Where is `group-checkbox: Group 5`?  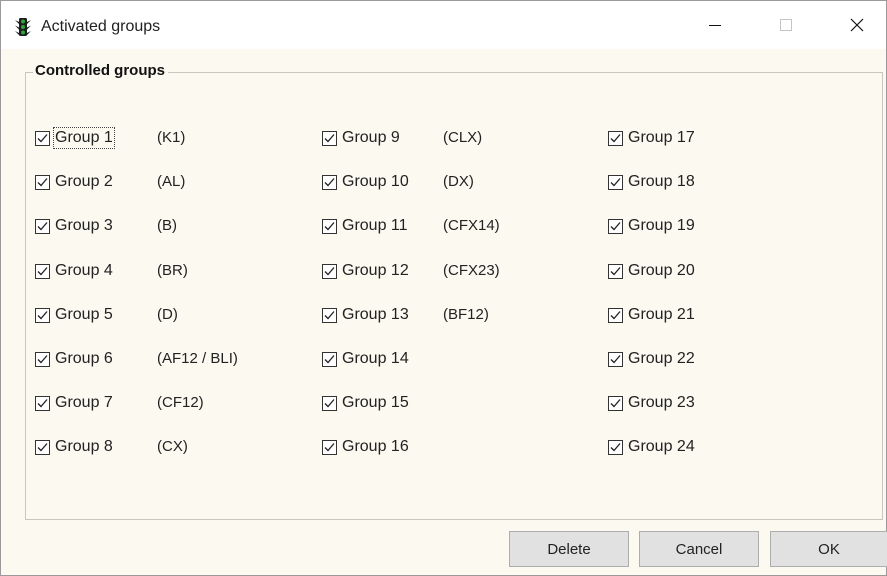
group-checkbox: Group 5 is located at coordinates (74, 315).